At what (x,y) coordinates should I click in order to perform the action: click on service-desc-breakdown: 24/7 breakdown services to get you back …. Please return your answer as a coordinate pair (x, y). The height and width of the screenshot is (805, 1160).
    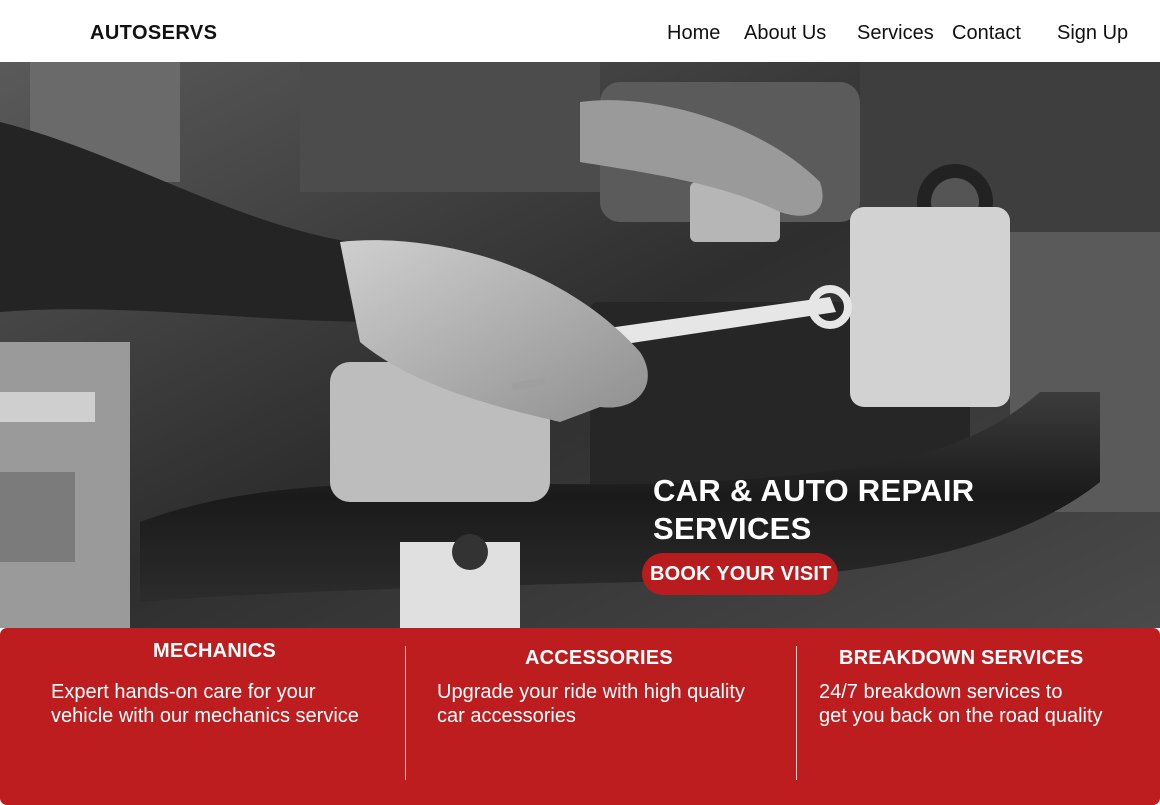
    Looking at the image, I should click on (984, 704).